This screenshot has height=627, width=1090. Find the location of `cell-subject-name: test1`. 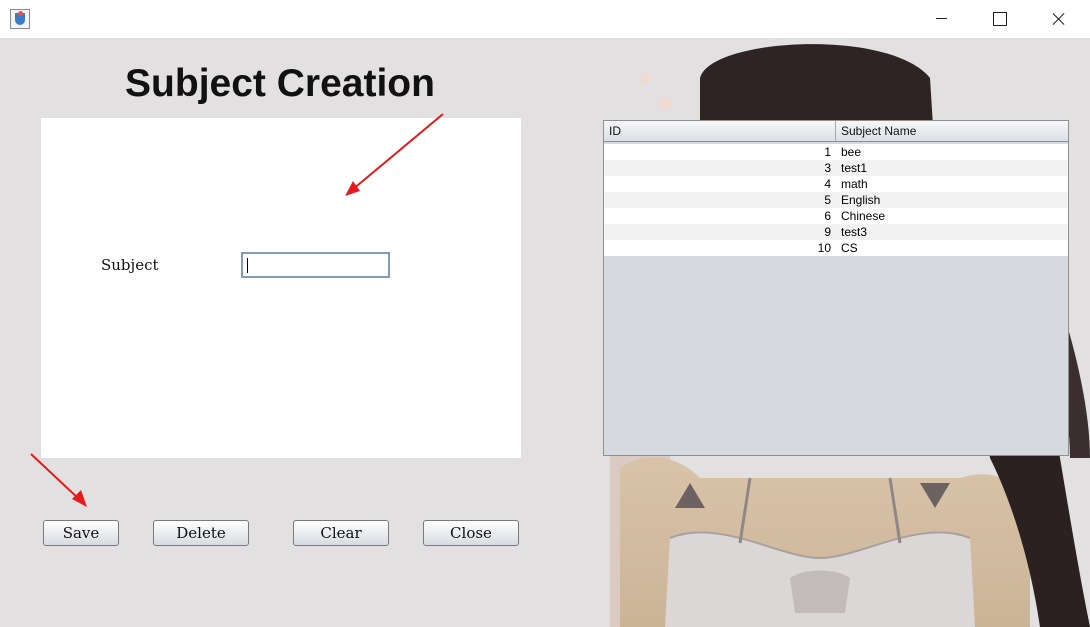

cell-subject-name: test1 is located at coordinates (854, 168).